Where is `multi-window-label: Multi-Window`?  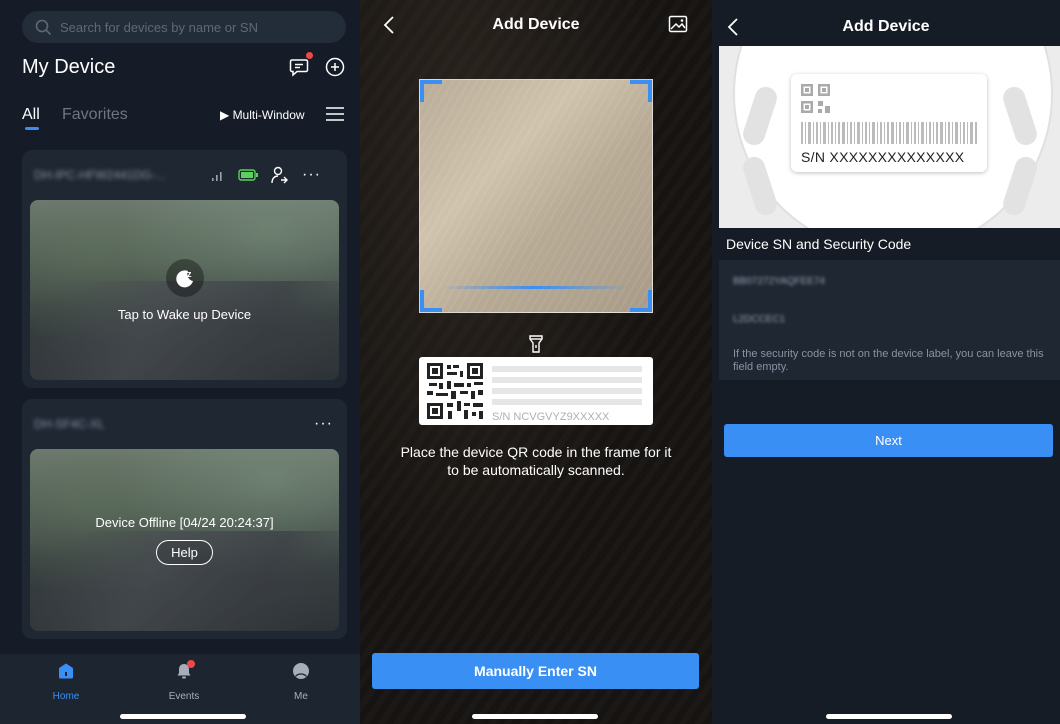 multi-window-label: Multi-Window is located at coordinates (268, 115).